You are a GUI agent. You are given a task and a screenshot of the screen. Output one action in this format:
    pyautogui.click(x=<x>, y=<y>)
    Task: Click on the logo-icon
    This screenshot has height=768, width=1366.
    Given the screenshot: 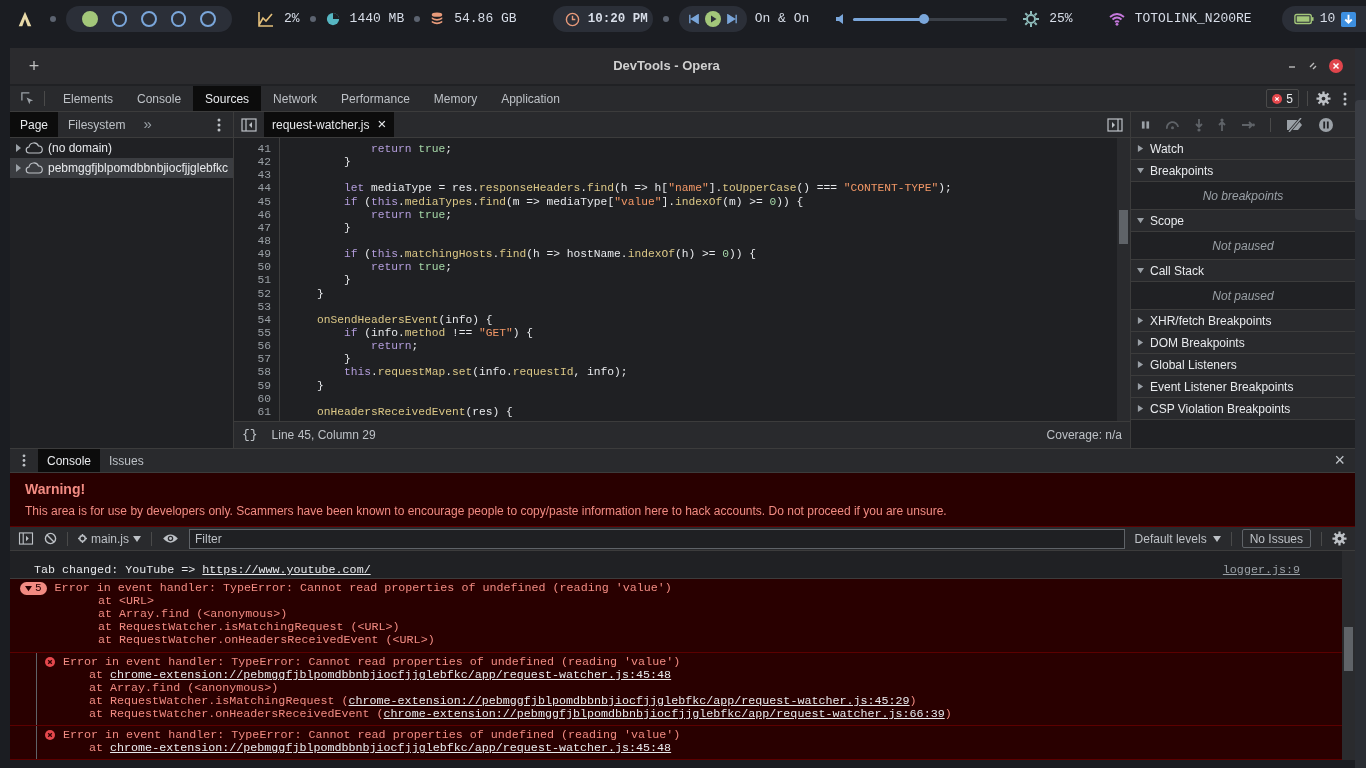 What is the action you would take?
    pyautogui.click(x=25, y=19)
    